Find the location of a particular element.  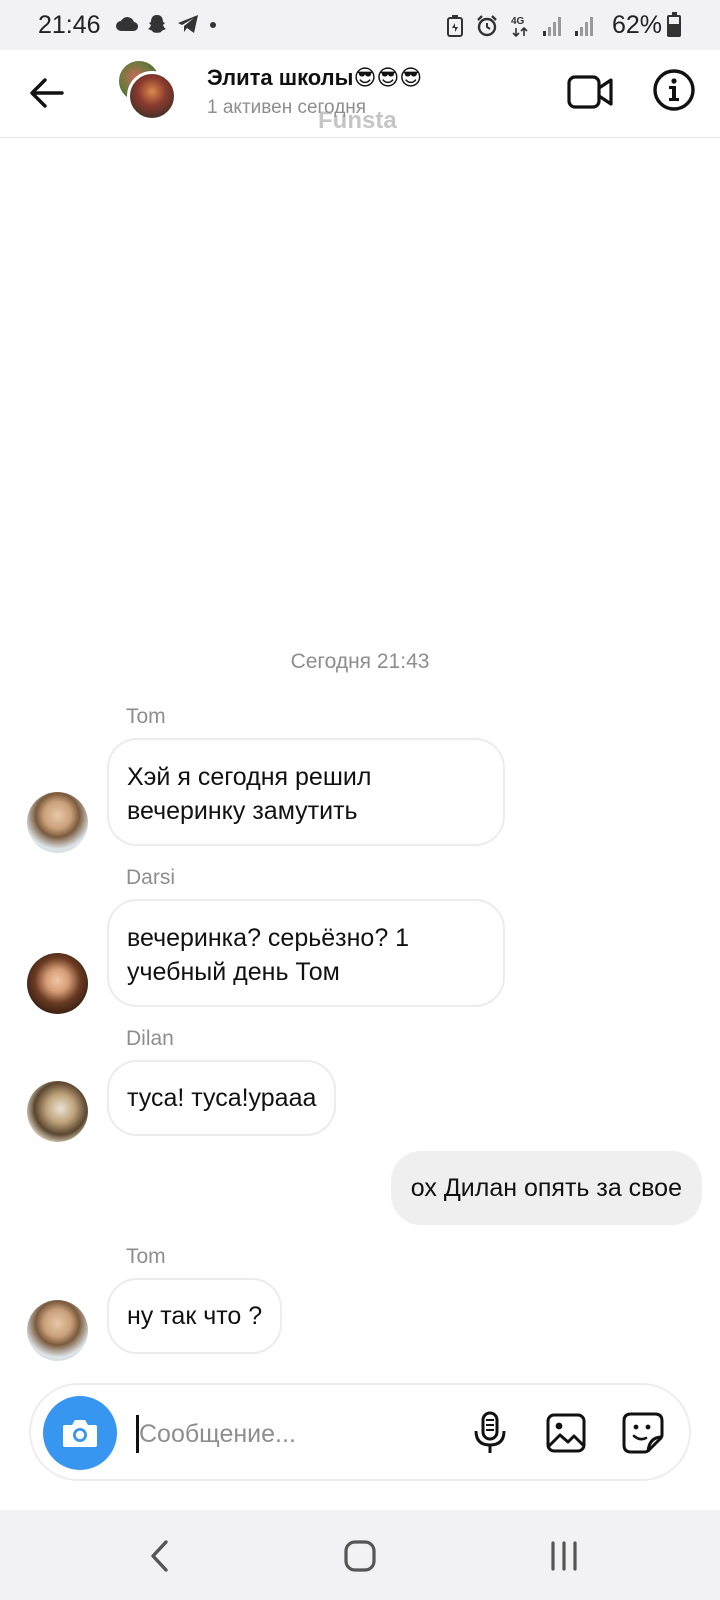

nav-back-button is located at coordinates (160, 1556).